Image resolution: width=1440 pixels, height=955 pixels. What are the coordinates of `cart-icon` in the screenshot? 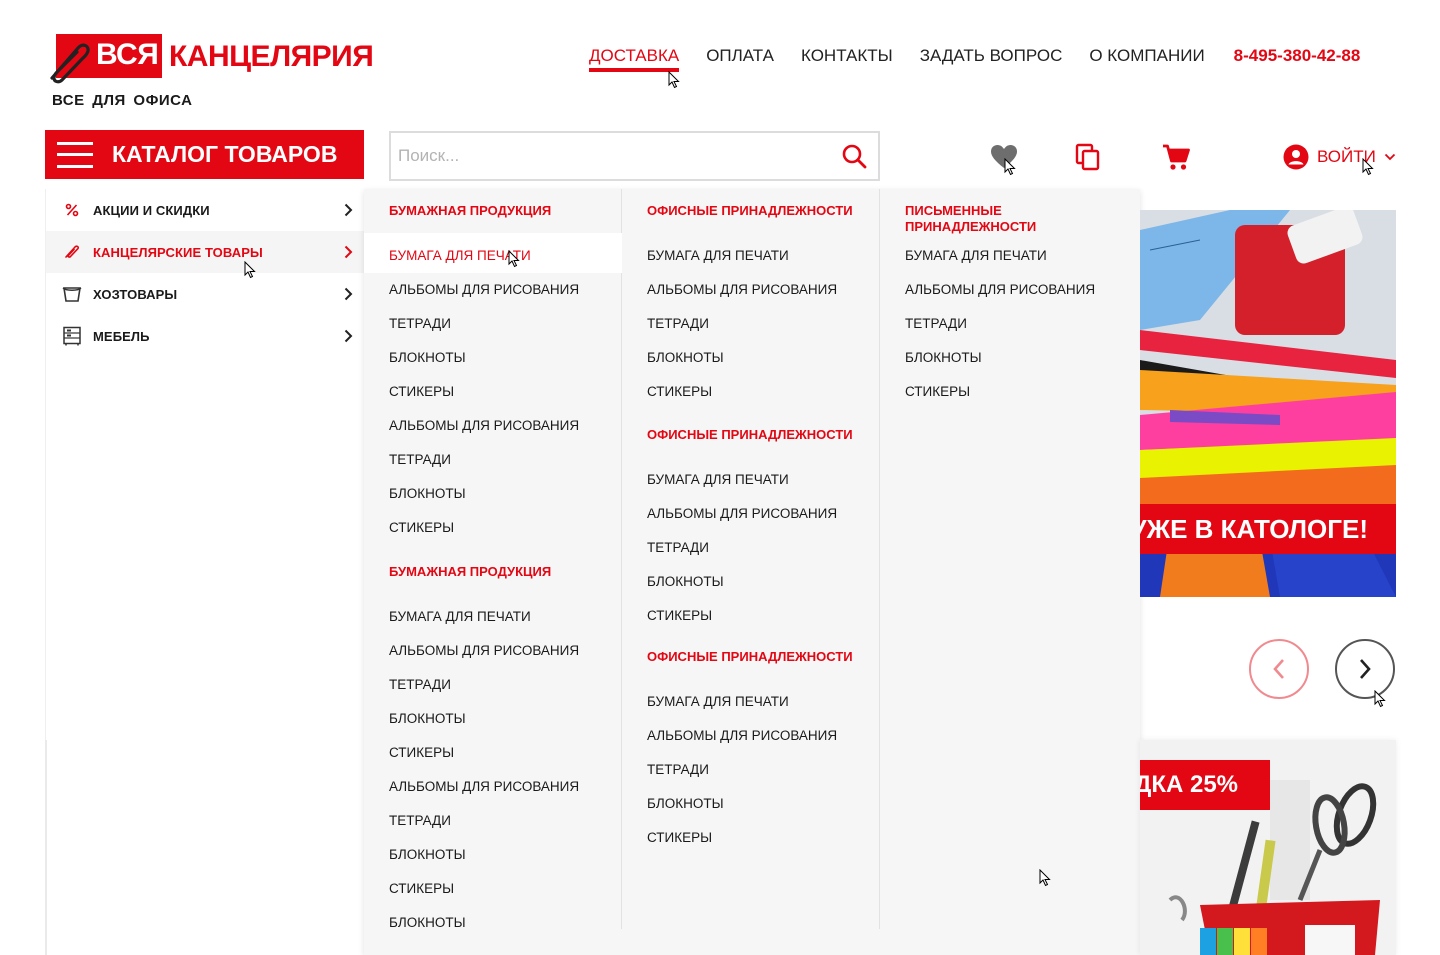 It's located at (1176, 157).